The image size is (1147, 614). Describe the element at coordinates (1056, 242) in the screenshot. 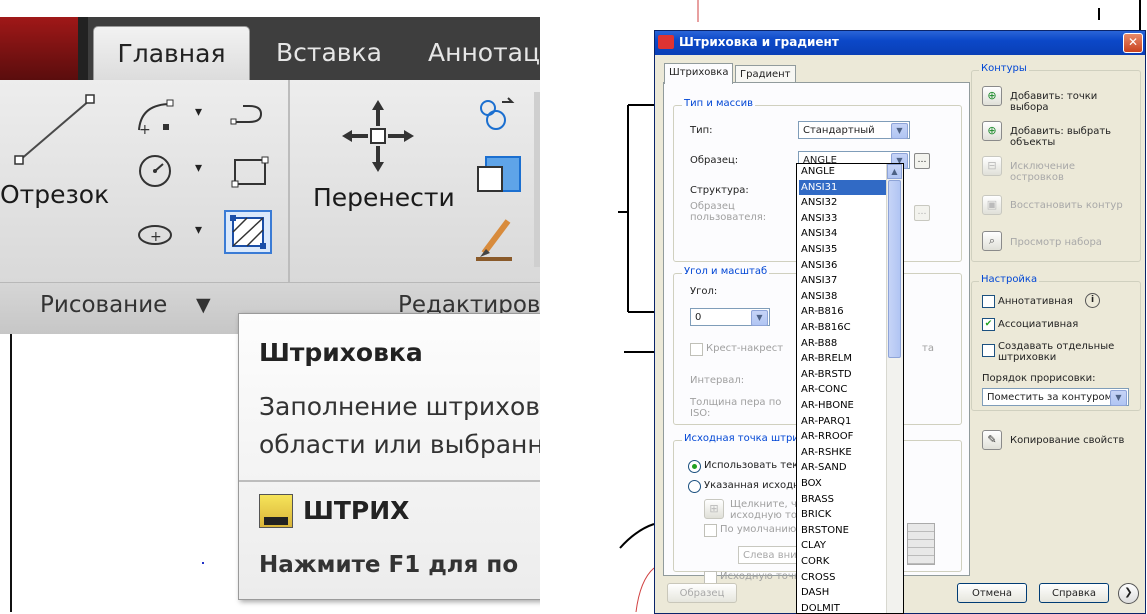

I see `view-selections-label: Просмотр набора` at that location.